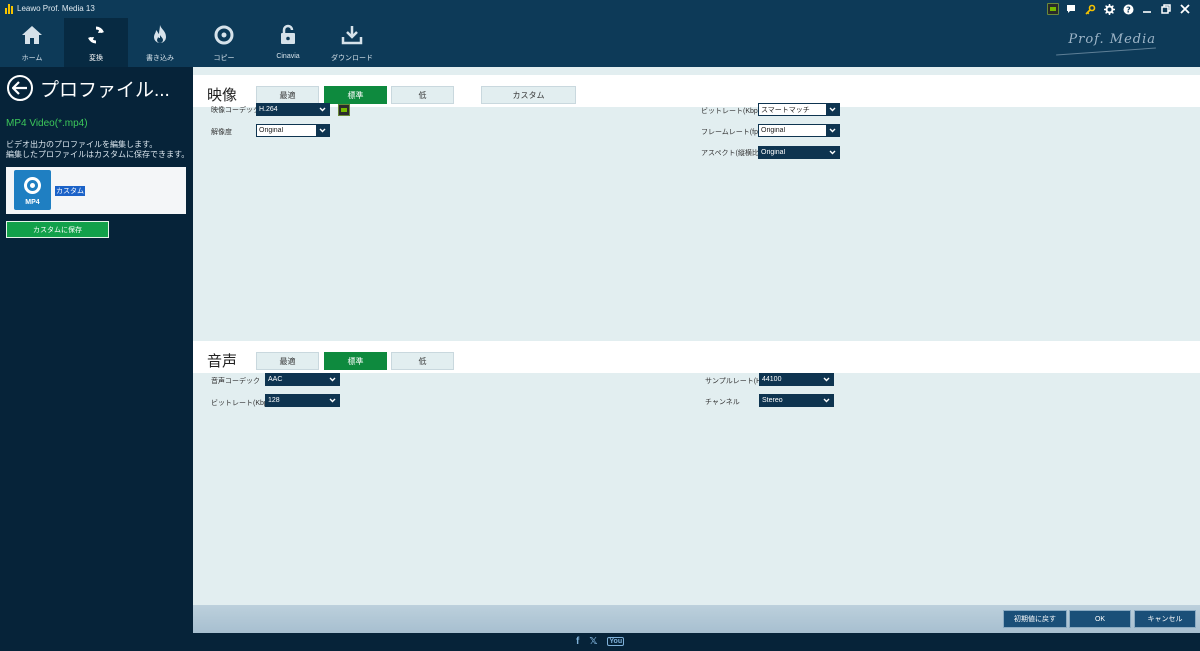 The height and width of the screenshot is (651, 1200). I want to click on burn-icon, so click(160, 35).